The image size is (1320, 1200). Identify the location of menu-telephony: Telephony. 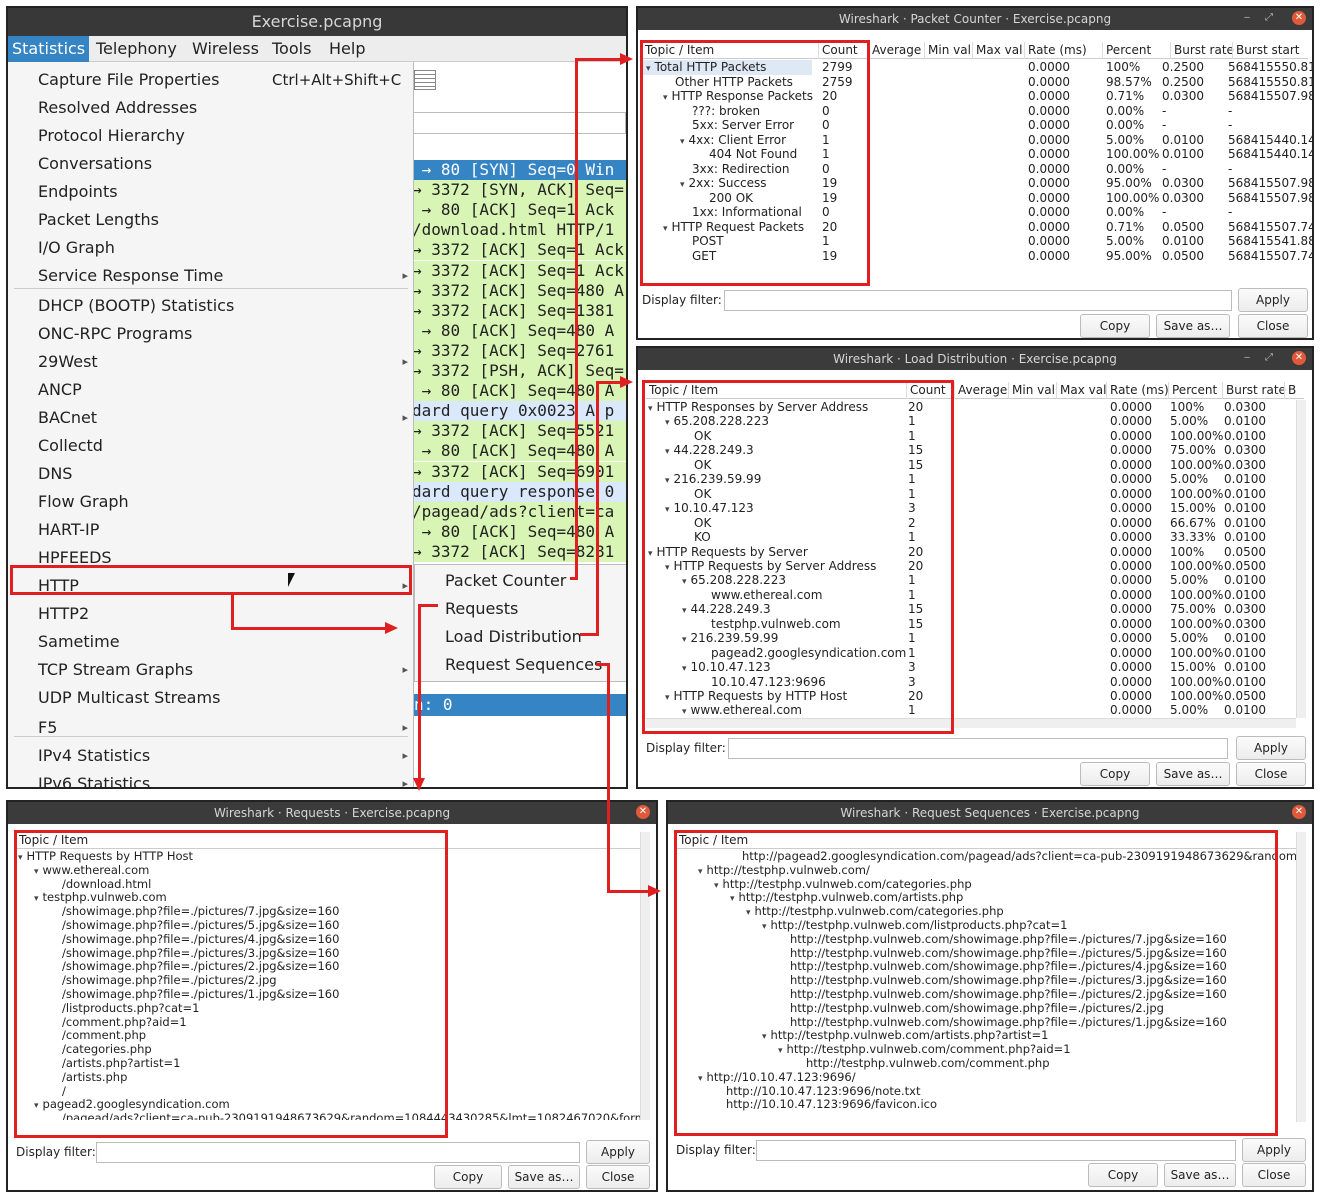
(136, 49).